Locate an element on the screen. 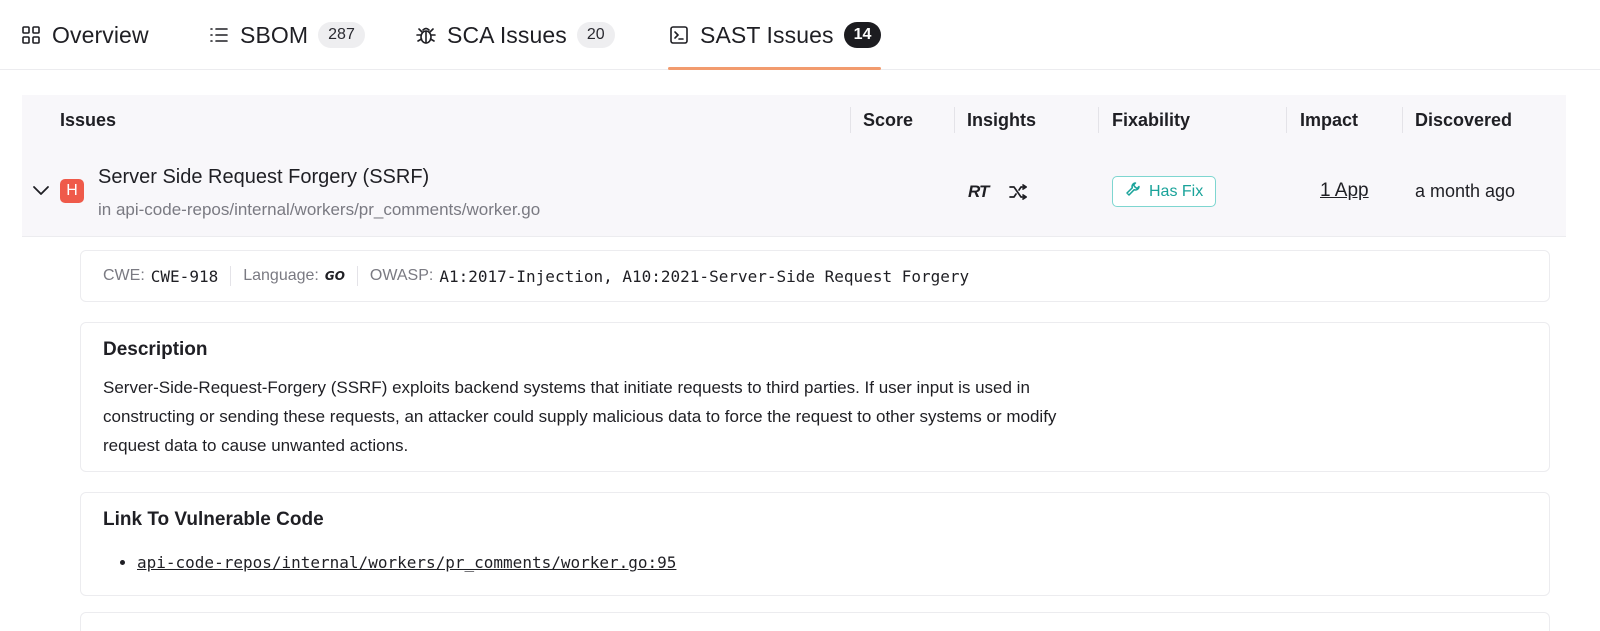  tab-label: SAST Issues is located at coordinates (767, 34).